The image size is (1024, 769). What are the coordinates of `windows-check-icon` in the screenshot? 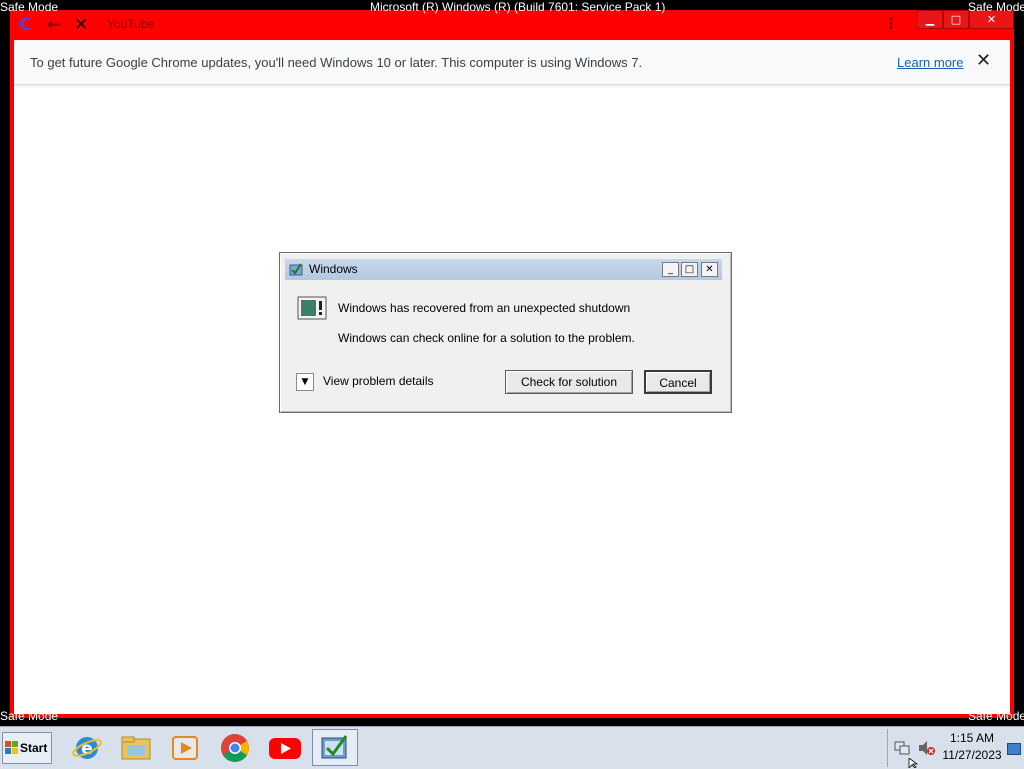 It's located at (296, 269).